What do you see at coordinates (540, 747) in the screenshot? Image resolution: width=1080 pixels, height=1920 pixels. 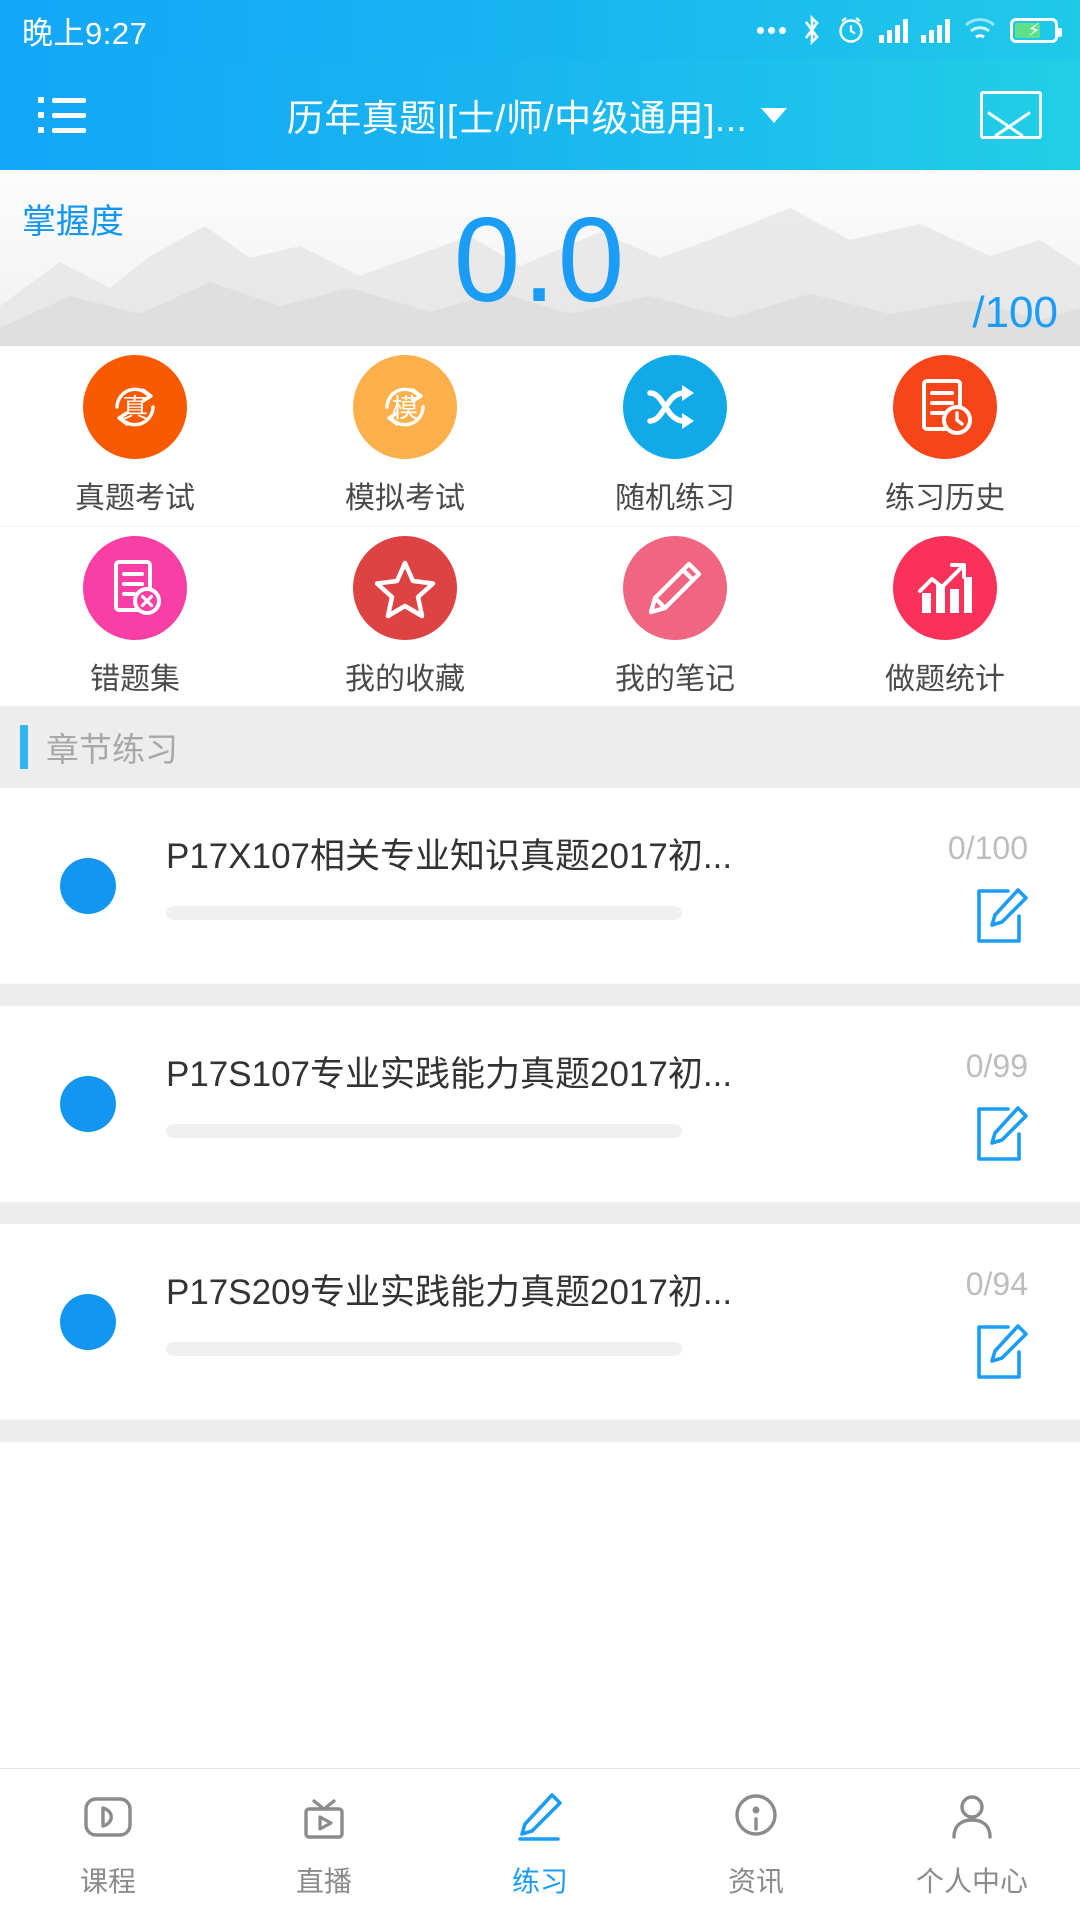 I see `section-header: 章节练习` at bounding box center [540, 747].